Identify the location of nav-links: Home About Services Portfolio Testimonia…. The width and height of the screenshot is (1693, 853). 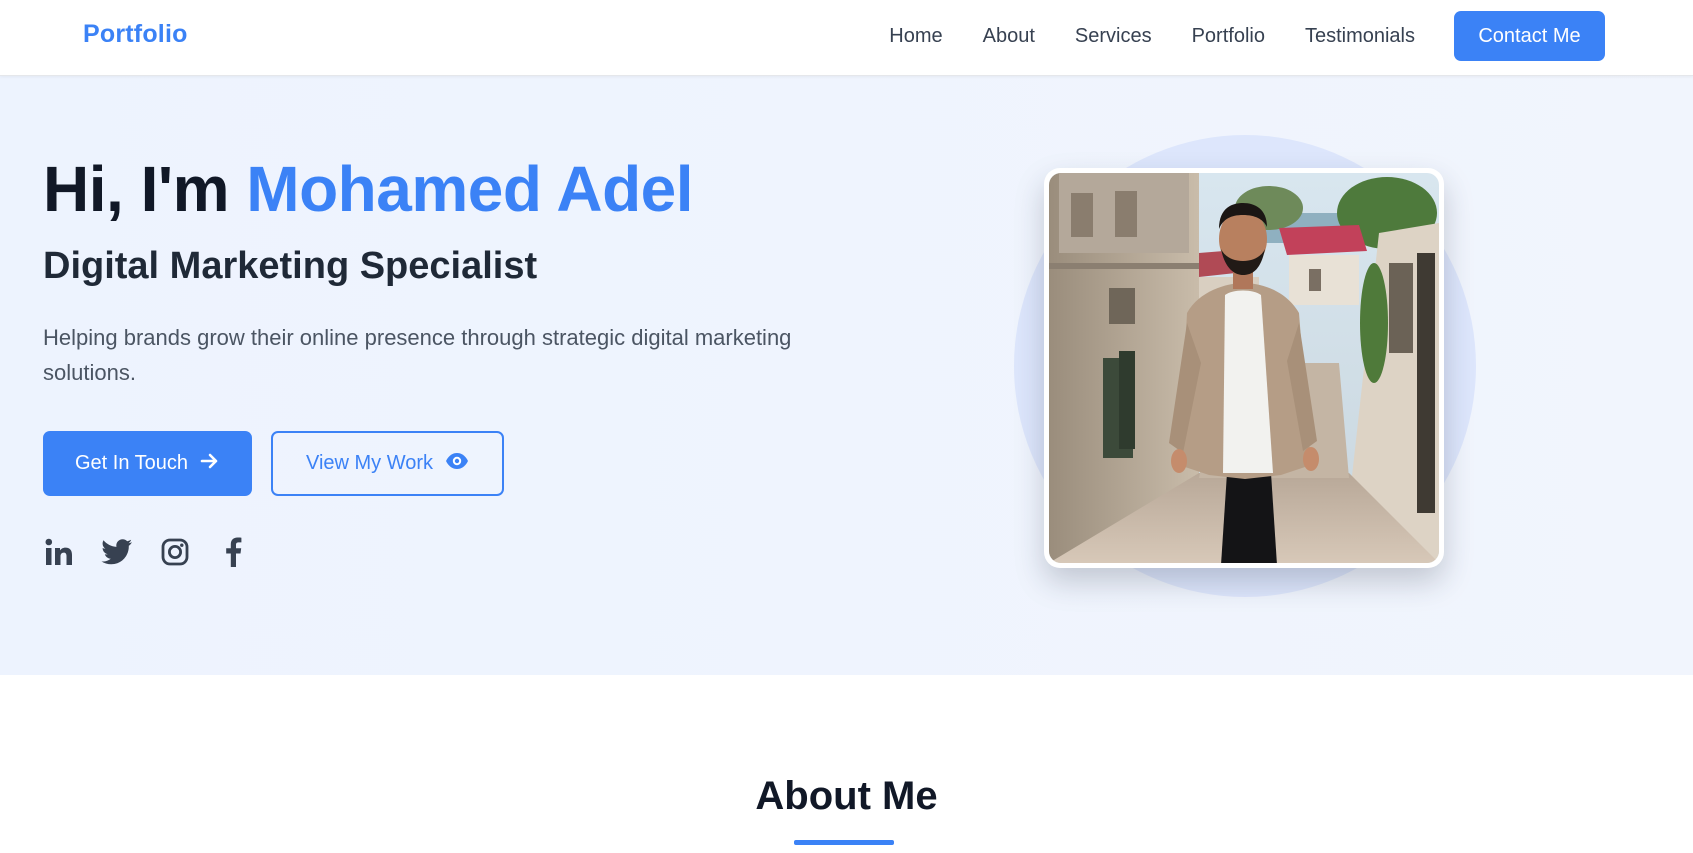
(1152, 36).